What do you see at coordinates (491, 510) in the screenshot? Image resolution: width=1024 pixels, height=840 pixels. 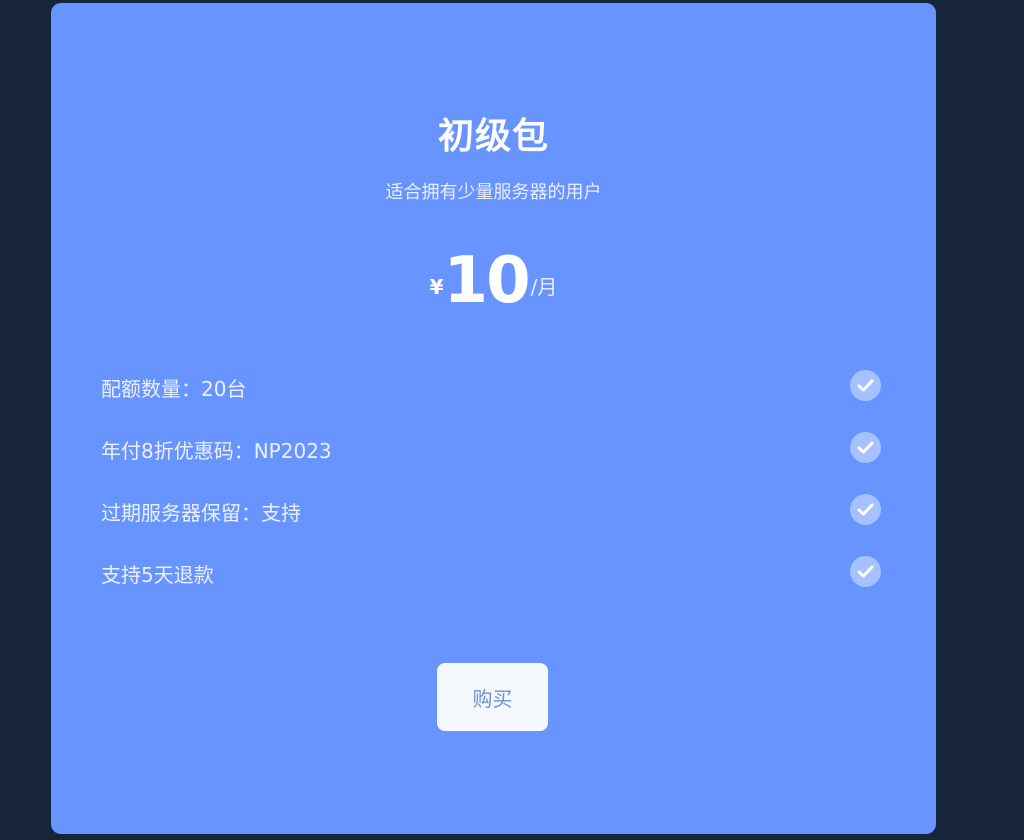 I see `feature-item: 过期服务器保留：支持` at bounding box center [491, 510].